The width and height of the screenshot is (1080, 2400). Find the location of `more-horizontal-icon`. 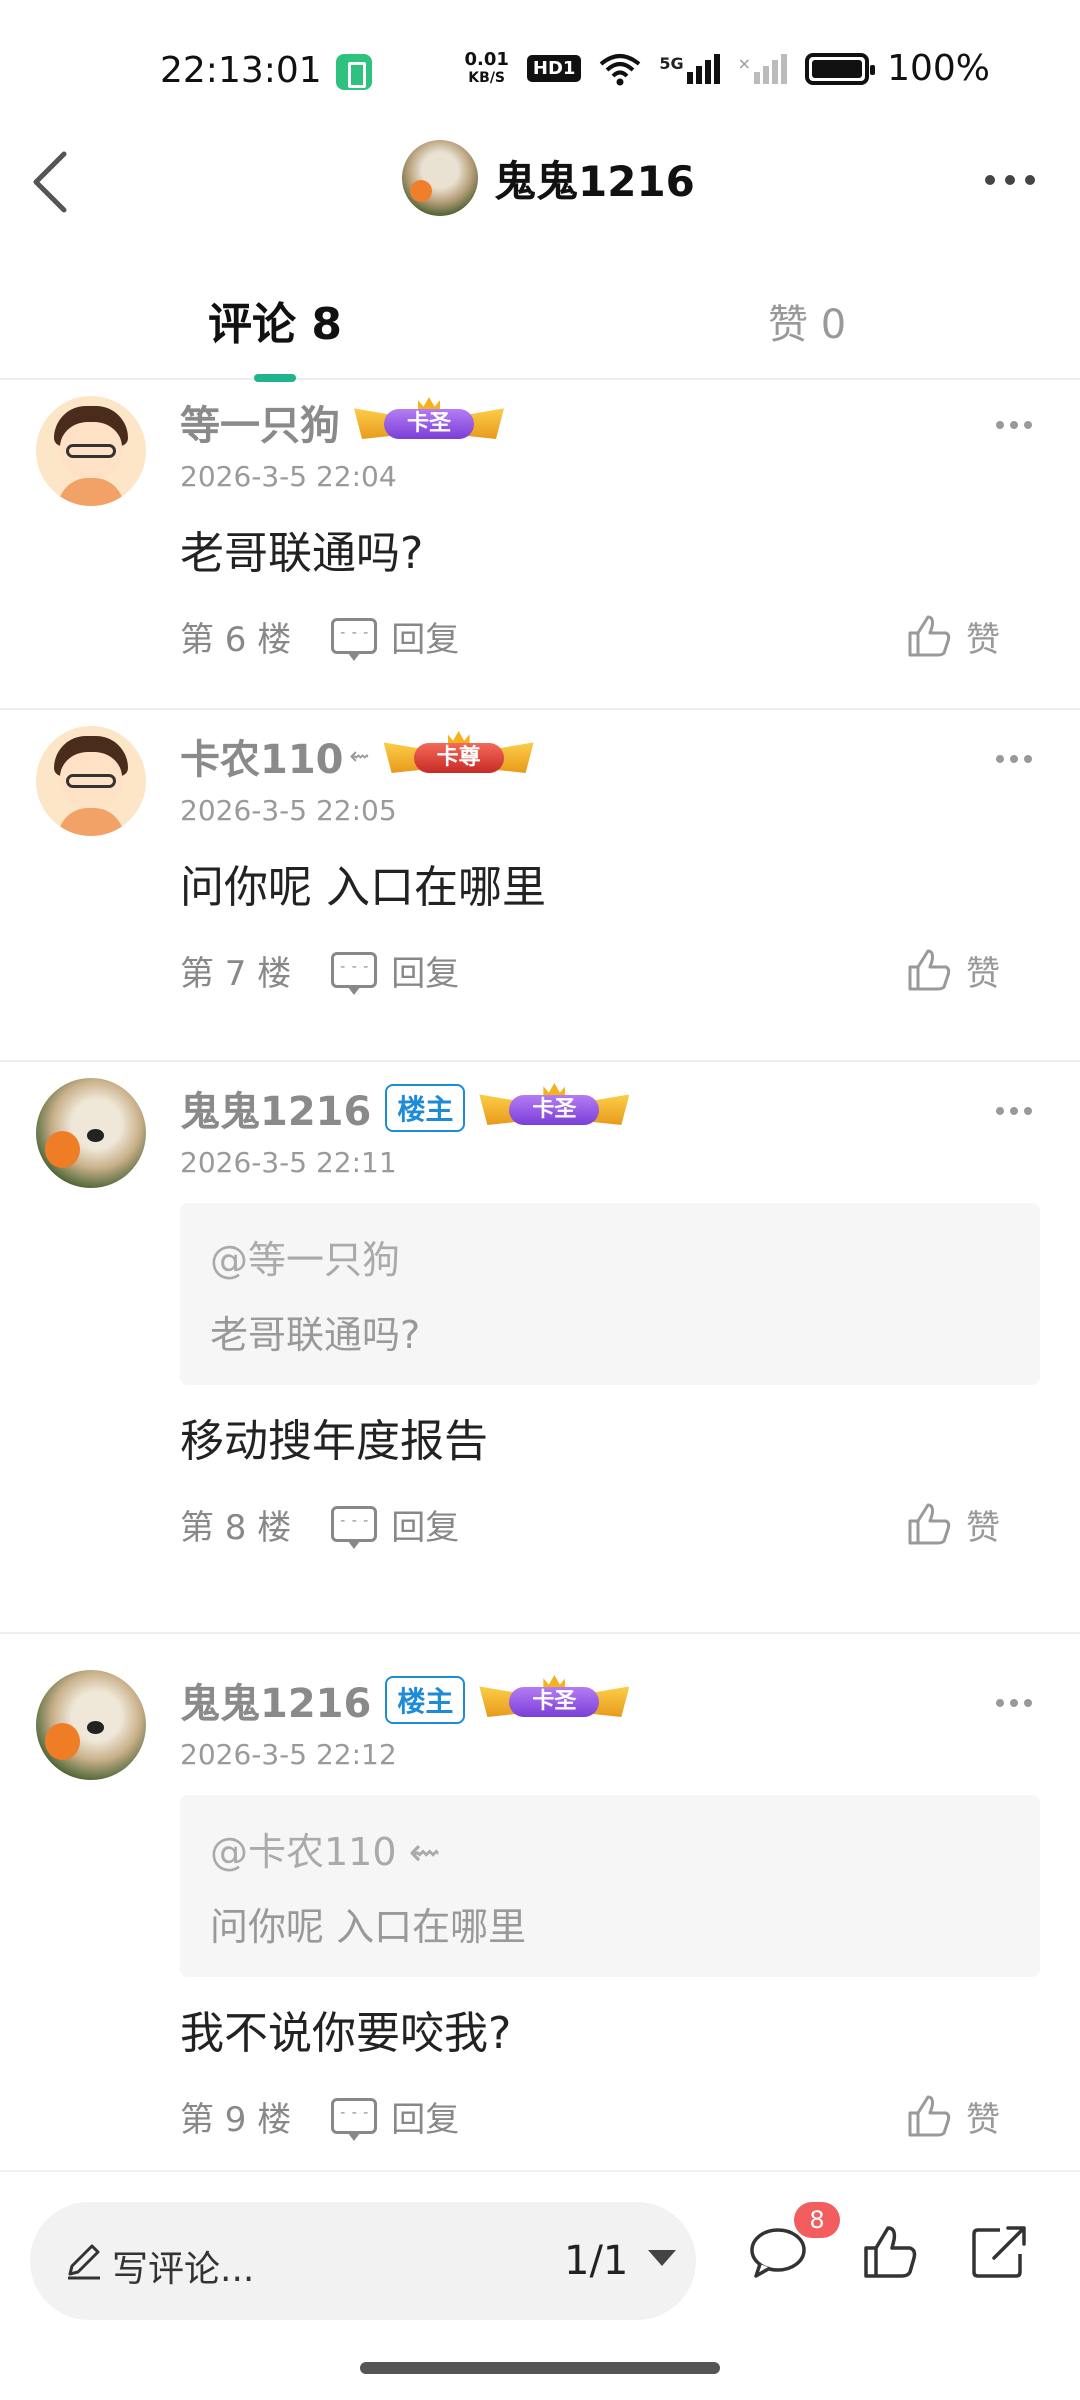

more-horizontal-icon is located at coordinates (1010, 180).